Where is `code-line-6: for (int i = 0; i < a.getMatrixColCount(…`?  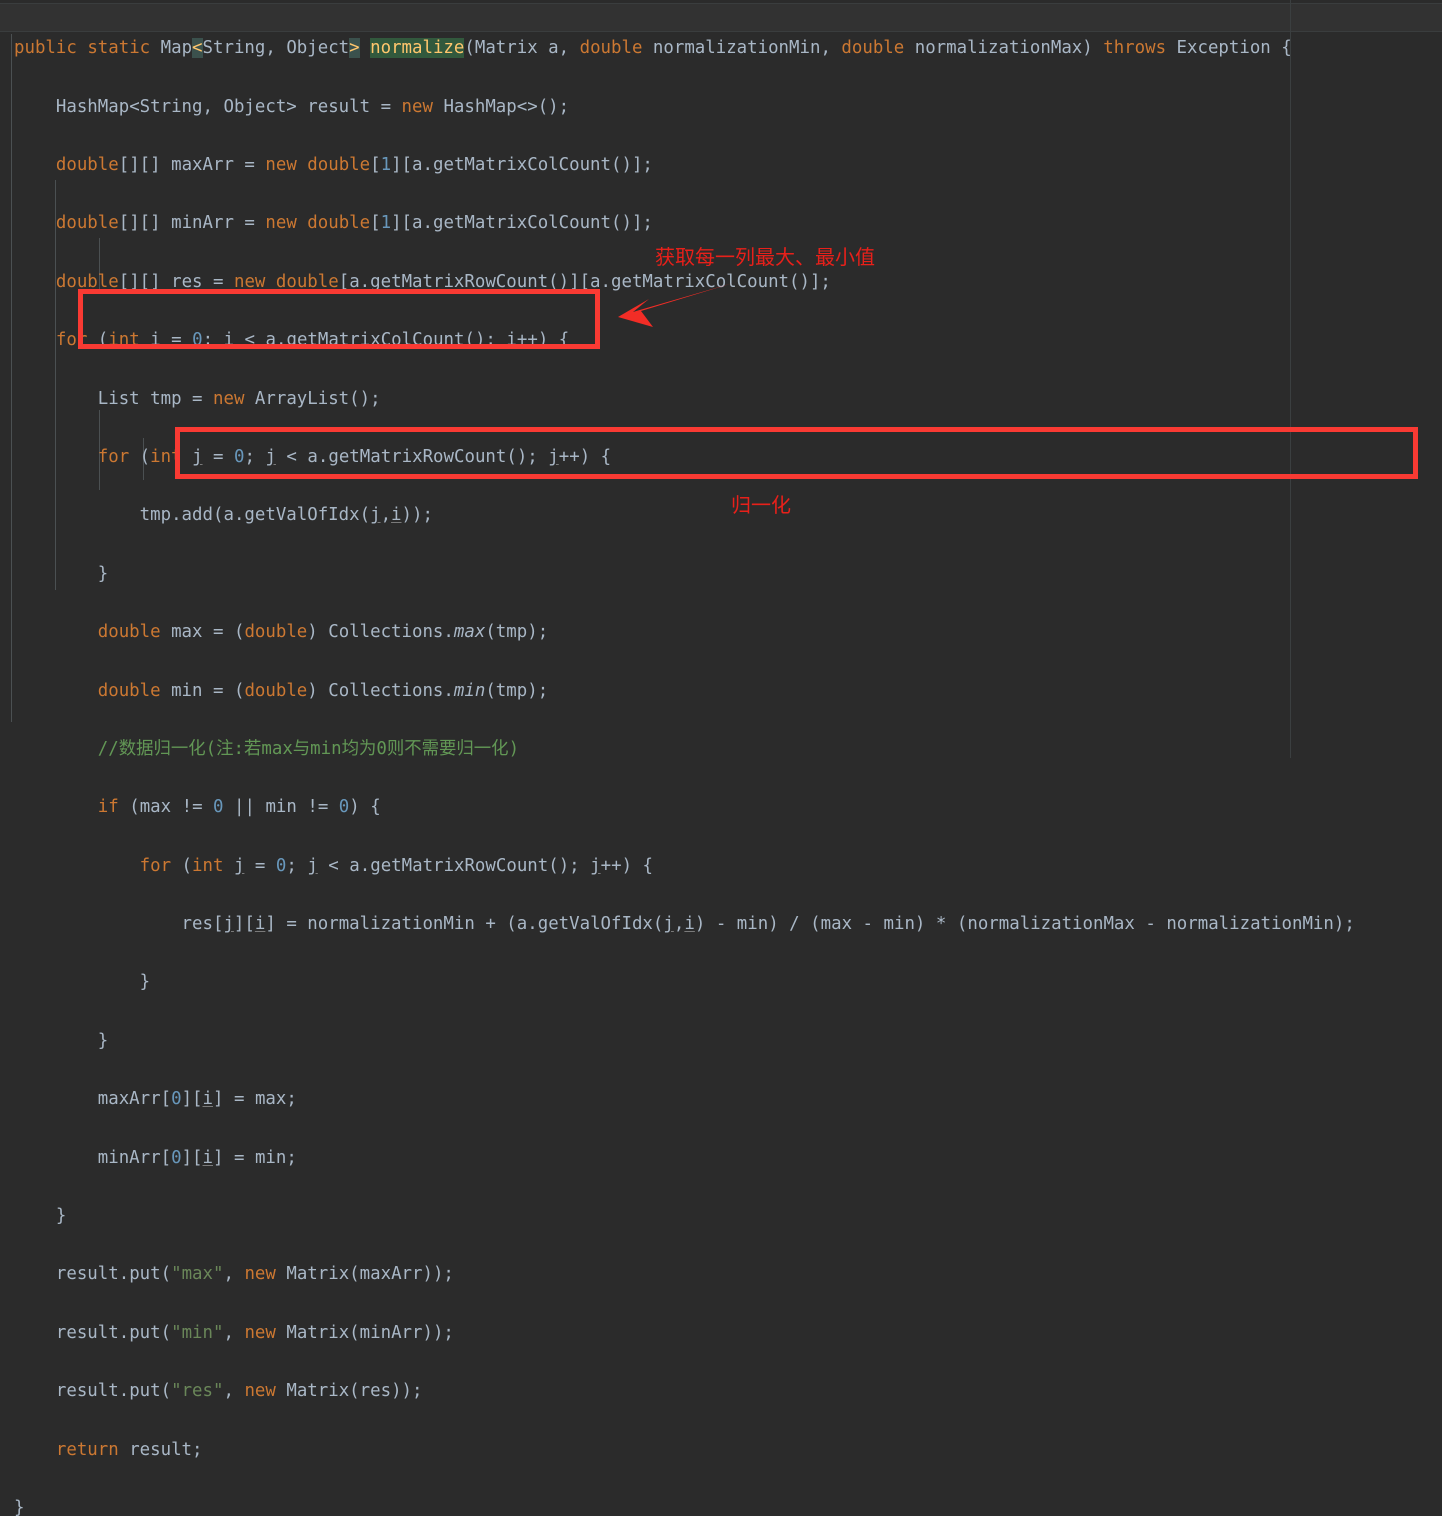 code-line-6: for (int i = 0; i < a.getMatrixColCount(… is located at coordinates (312, 340).